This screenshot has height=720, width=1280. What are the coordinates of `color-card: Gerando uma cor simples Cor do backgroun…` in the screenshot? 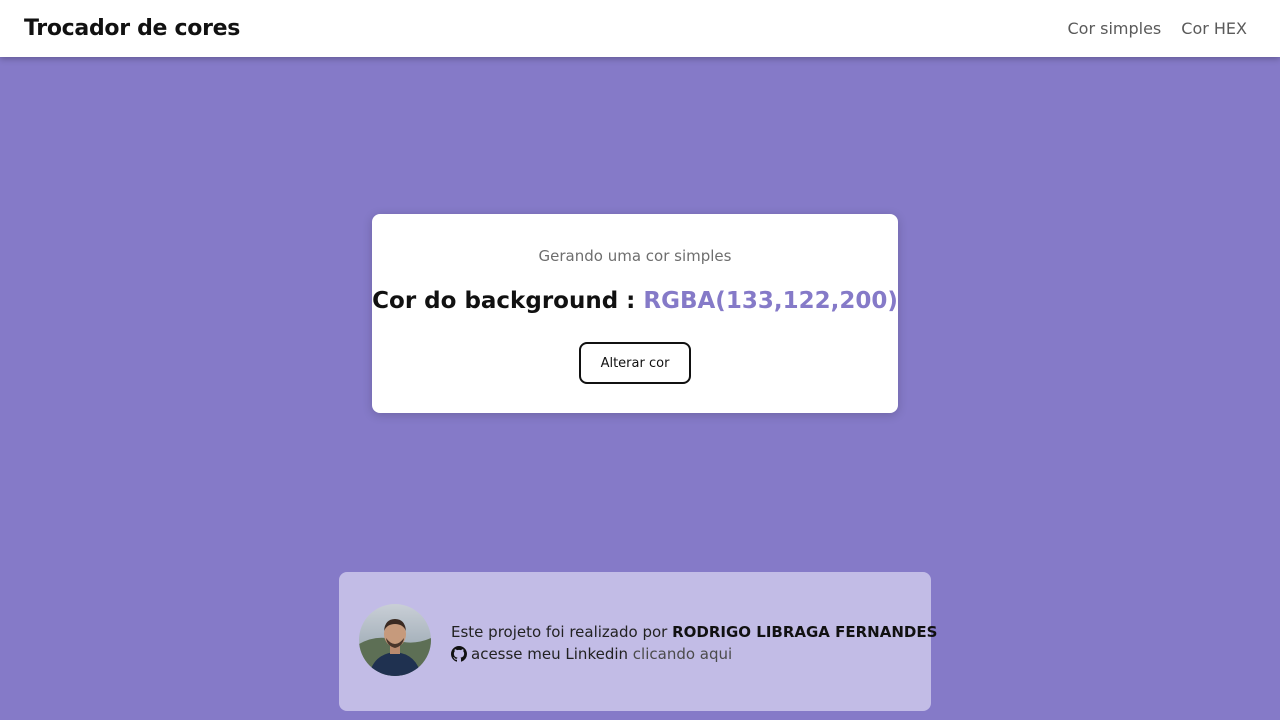 It's located at (635, 313).